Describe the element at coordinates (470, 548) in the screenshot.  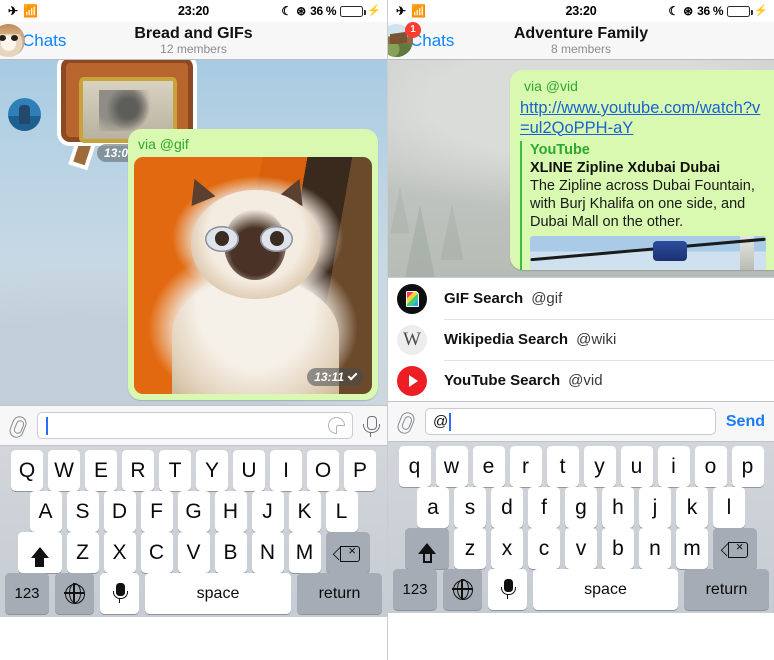
I see `key-z: z` at that location.